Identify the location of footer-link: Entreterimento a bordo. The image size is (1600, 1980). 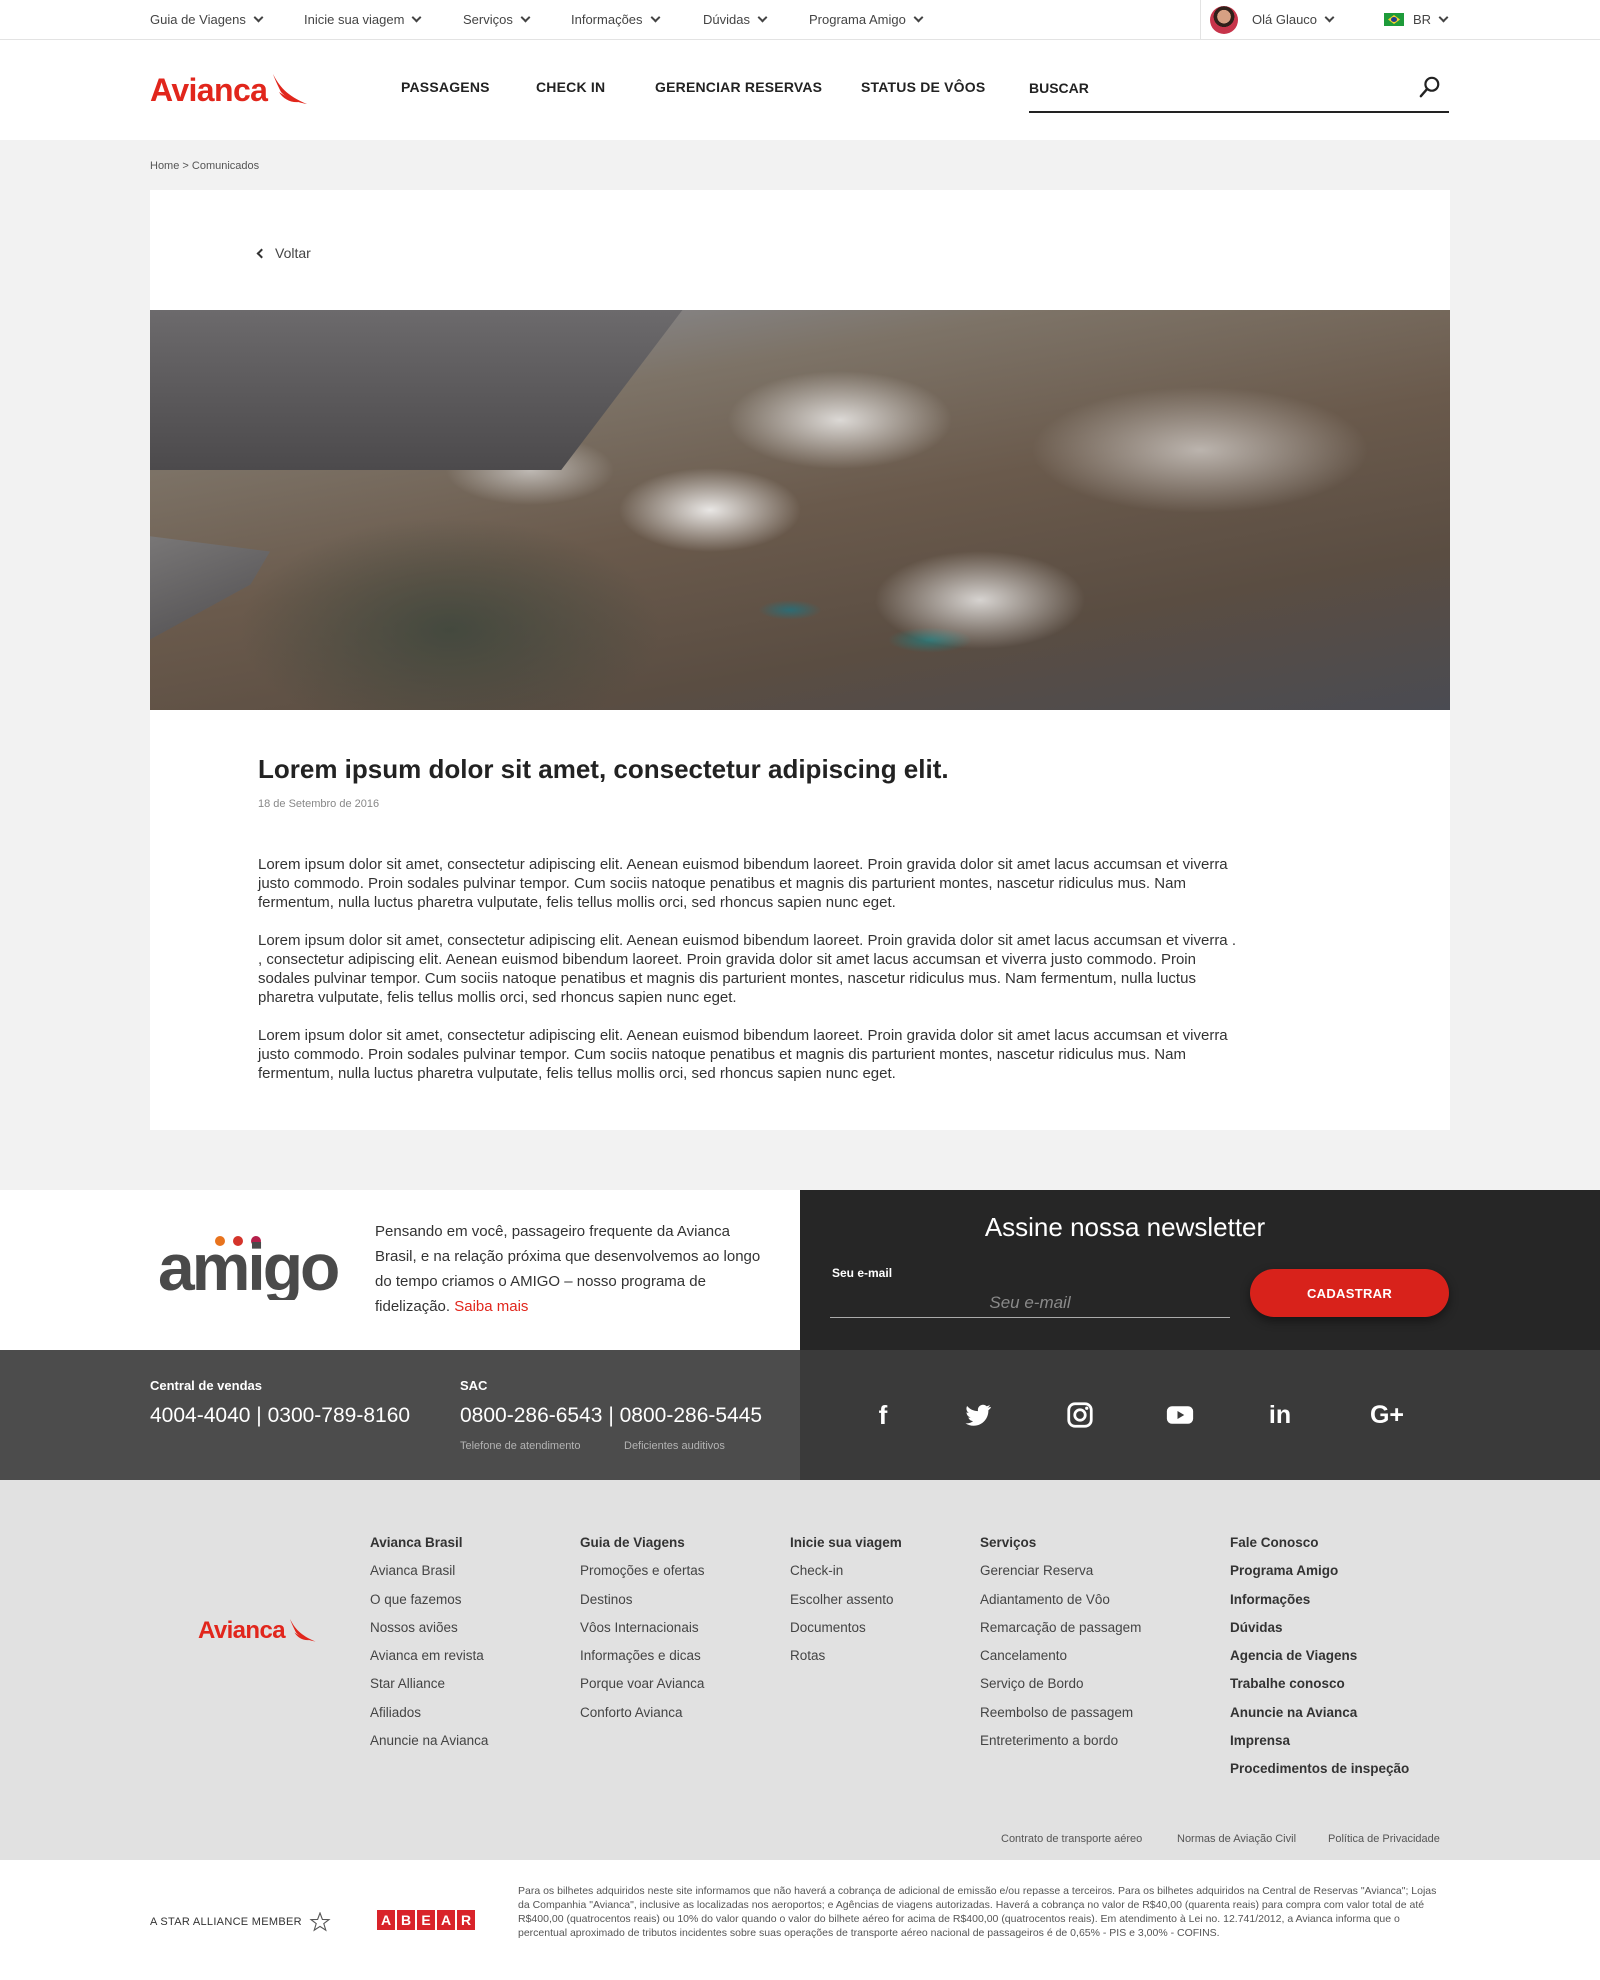
(1060, 1741).